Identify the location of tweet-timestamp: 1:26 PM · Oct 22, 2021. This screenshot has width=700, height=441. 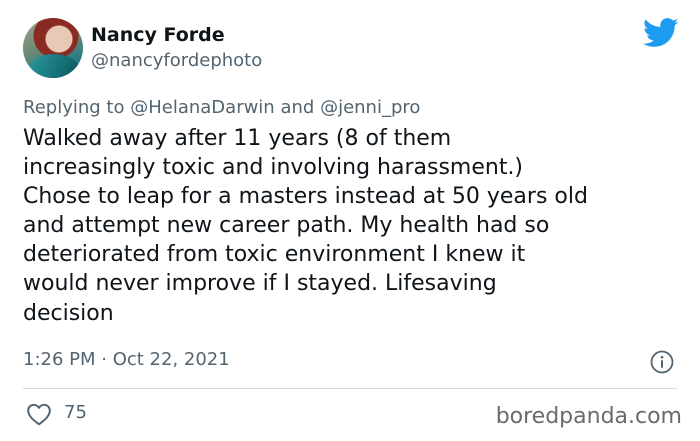
(126, 360).